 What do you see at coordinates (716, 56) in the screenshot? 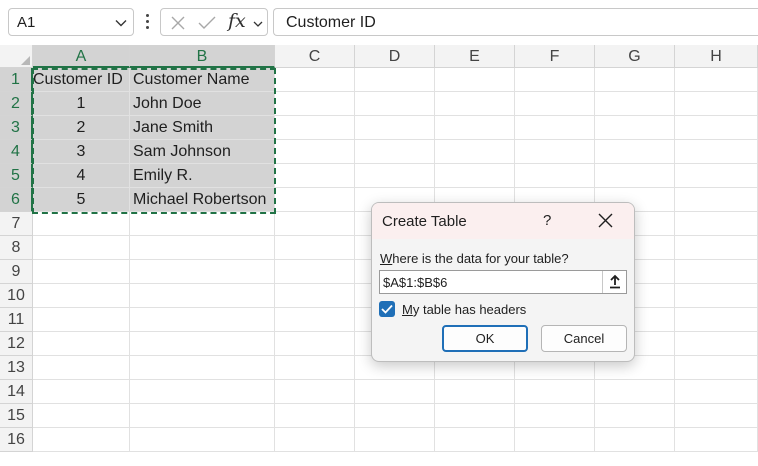
I see `column-header-h: H` at bounding box center [716, 56].